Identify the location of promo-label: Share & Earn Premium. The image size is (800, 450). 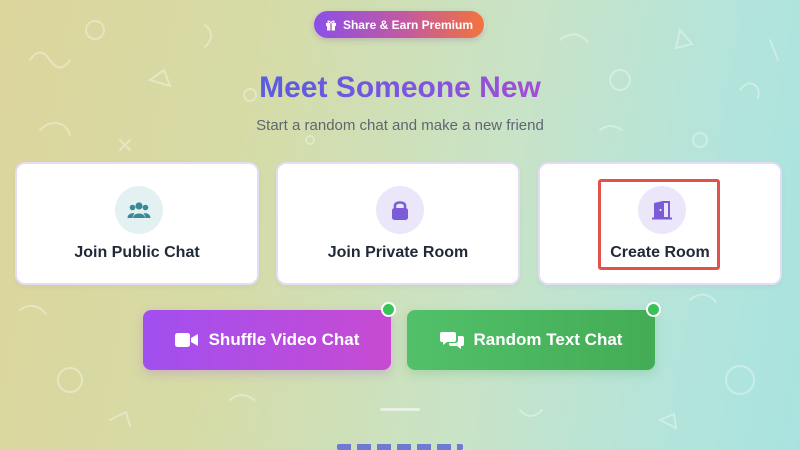
(408, 24).